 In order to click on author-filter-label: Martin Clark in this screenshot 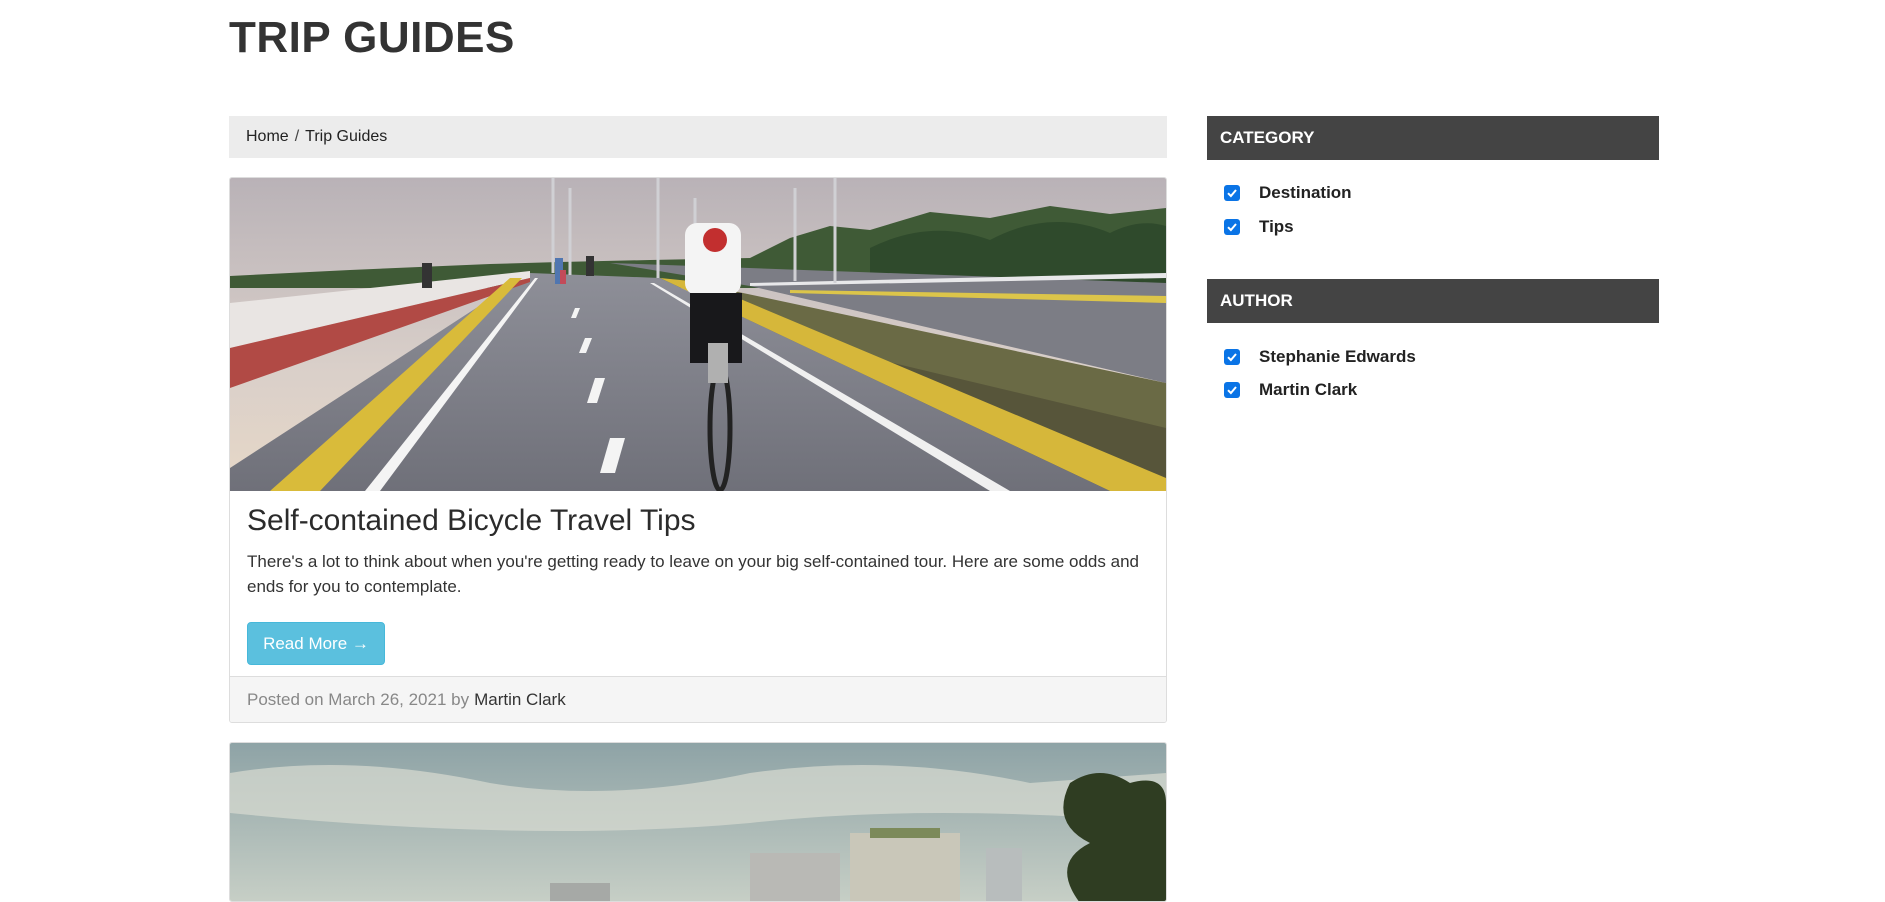, I will do `click(1308, 389)`.